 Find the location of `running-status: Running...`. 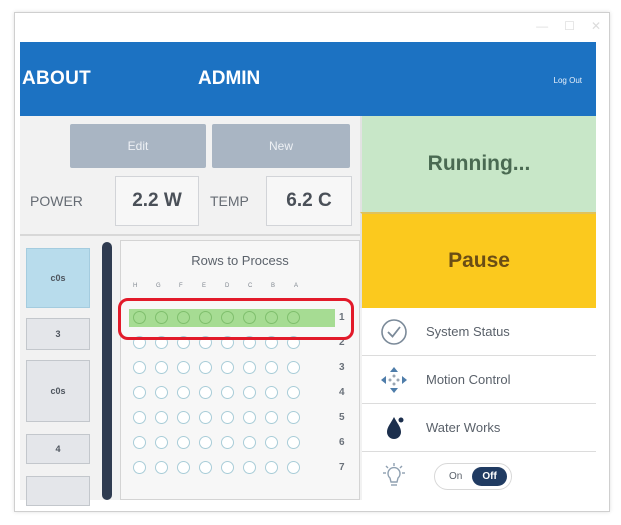

running-status: Running... is located at coordinates (478, 164).